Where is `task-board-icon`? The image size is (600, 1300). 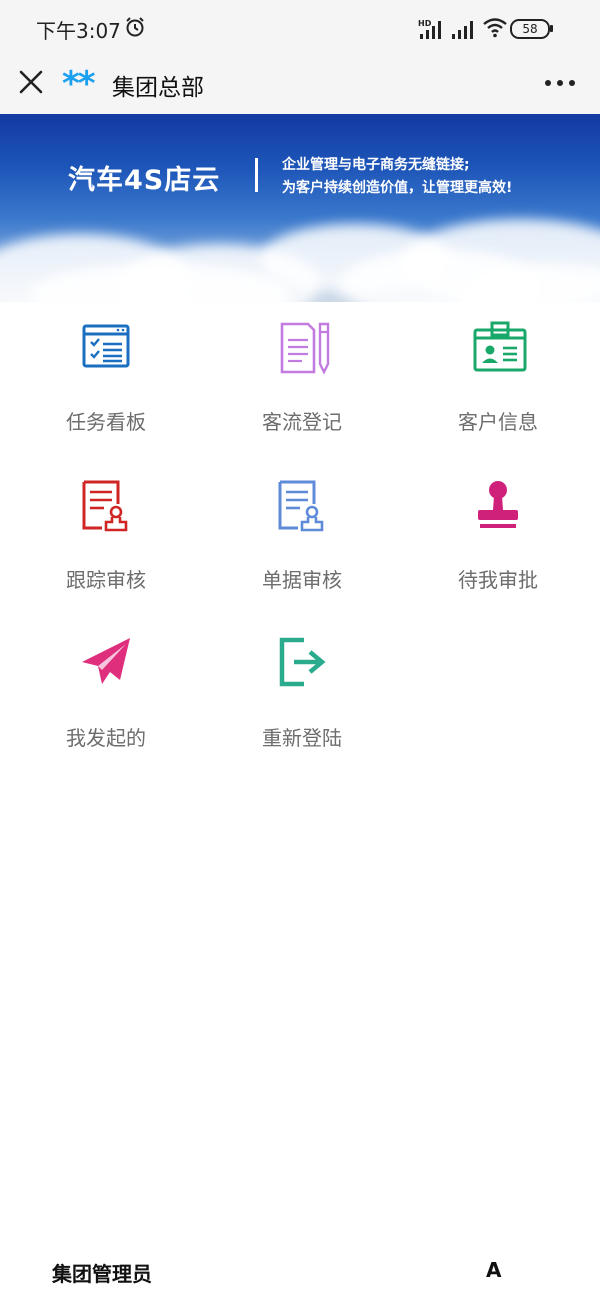
task-board-icon is located at coordinates (106, 346).